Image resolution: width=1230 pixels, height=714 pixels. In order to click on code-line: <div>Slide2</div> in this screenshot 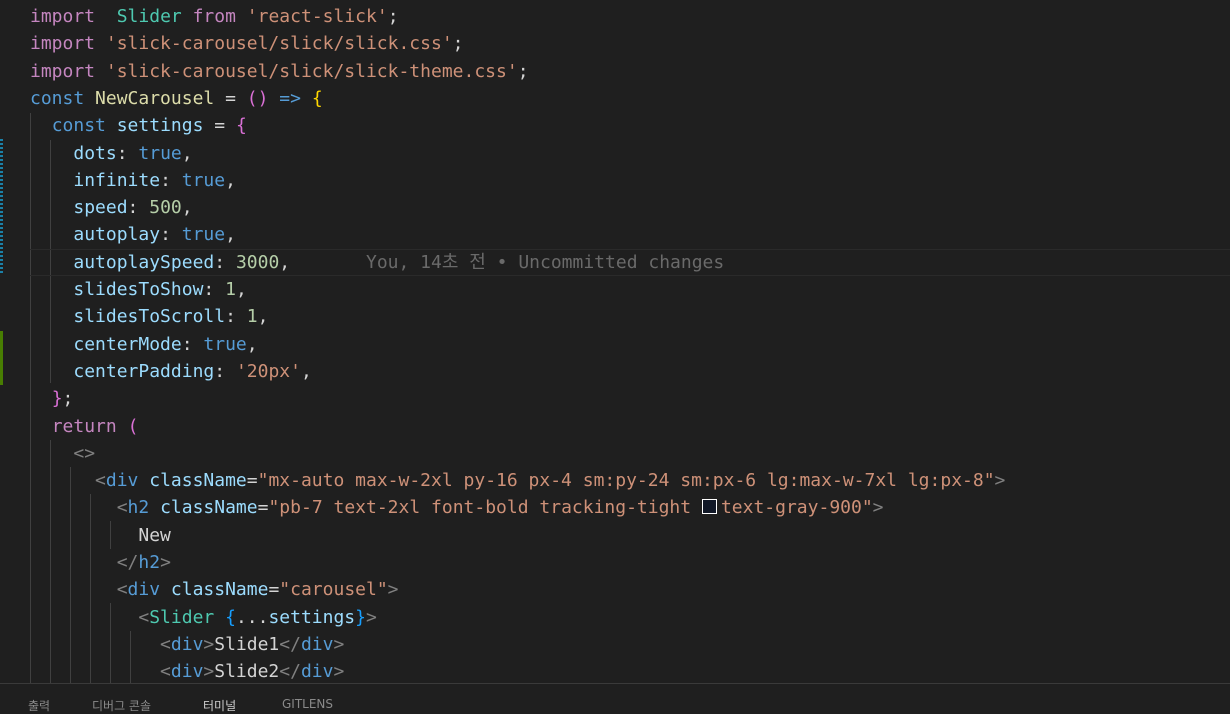, I will do `click(187, 670)`.